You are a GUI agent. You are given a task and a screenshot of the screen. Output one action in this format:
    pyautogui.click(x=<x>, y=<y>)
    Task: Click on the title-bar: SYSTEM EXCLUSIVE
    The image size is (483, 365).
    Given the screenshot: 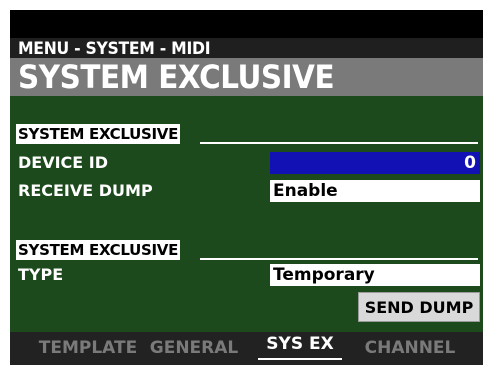 What is the action you would take?
    pyautogui.click(x=246, y=77)
    